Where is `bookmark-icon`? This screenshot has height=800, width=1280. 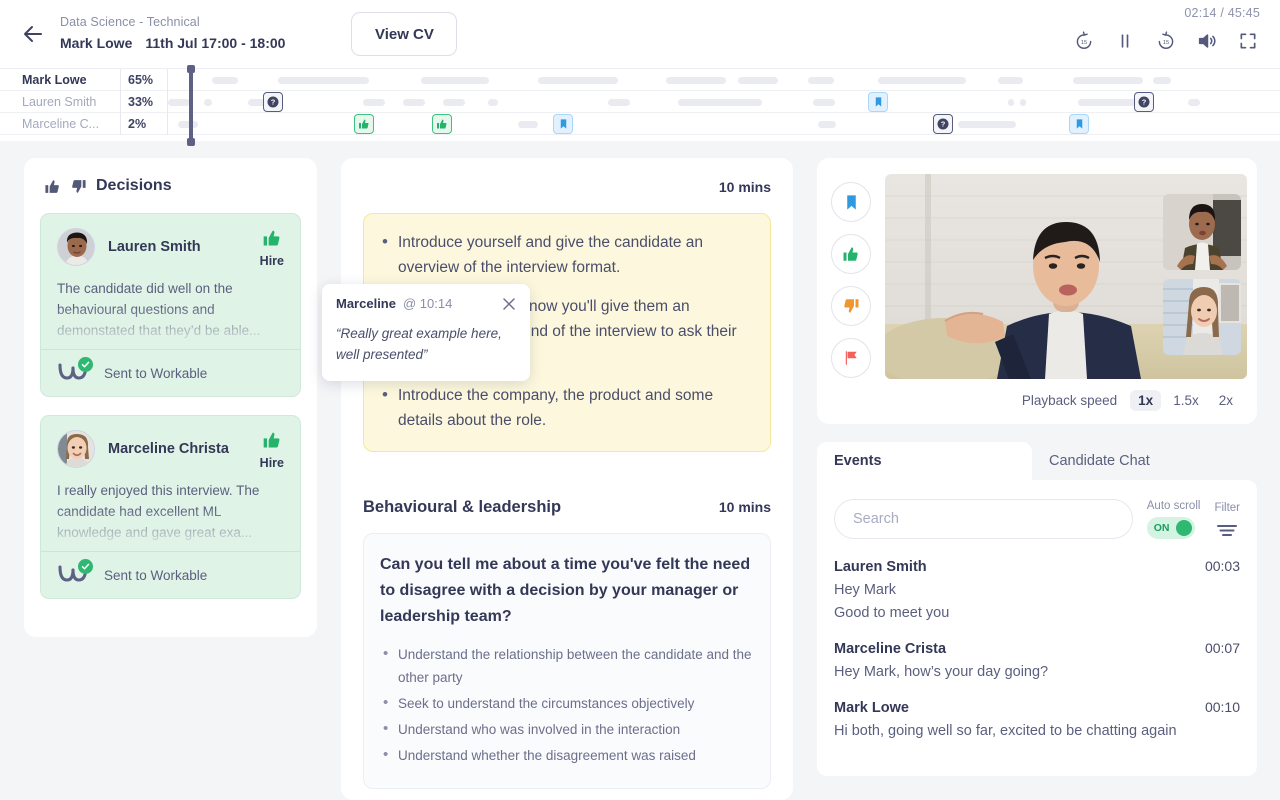 bookmark-icon is located at coordinates (878, 101).